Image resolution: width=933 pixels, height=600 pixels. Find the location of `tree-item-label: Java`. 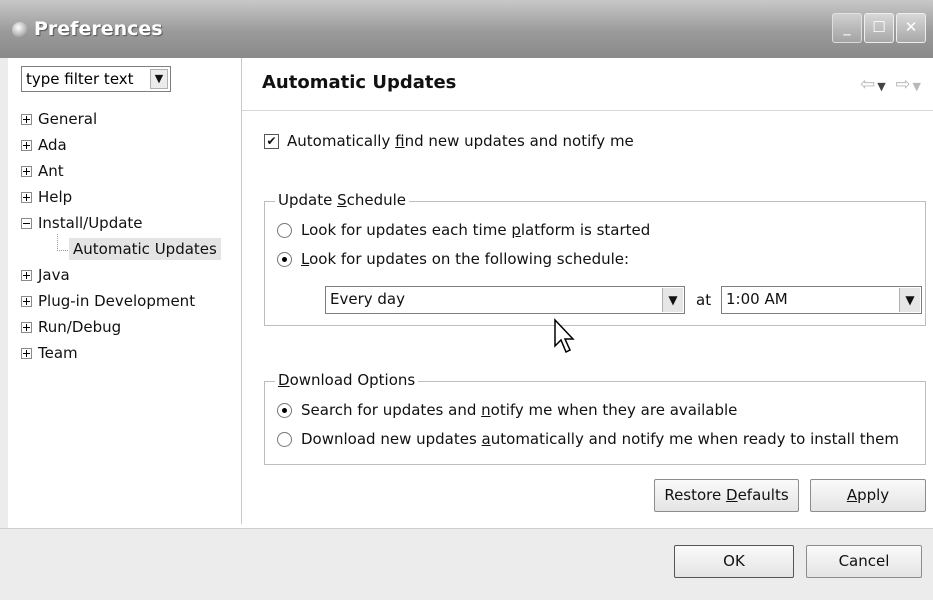

tree-item-label: Java is located at coordinates (54, 275).